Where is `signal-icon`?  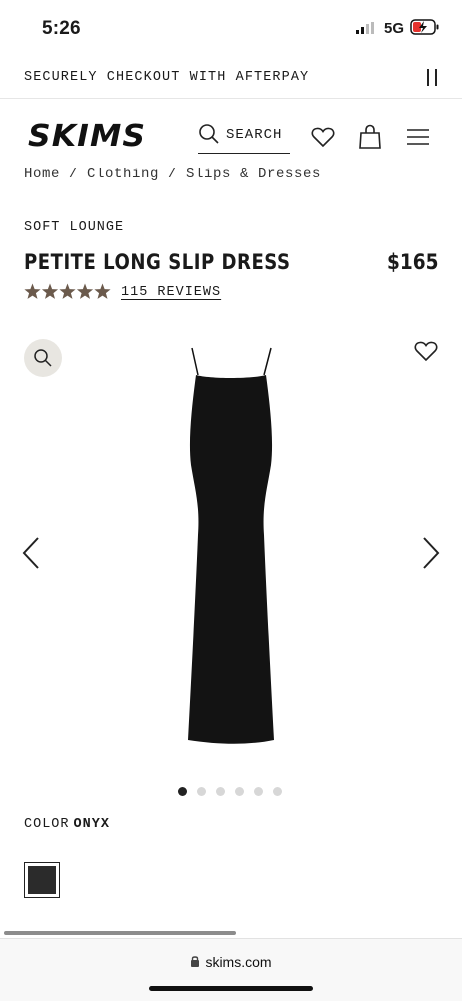 signal-icon is located at coordinates (365, 28).